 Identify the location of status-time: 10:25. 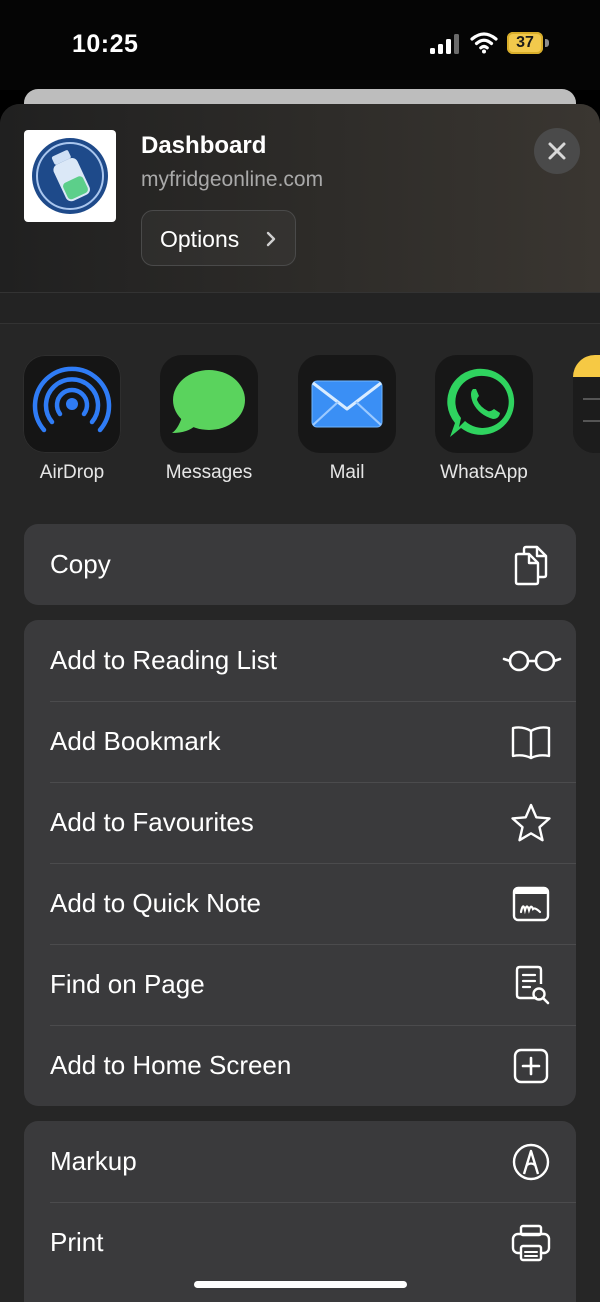
(105, 44).